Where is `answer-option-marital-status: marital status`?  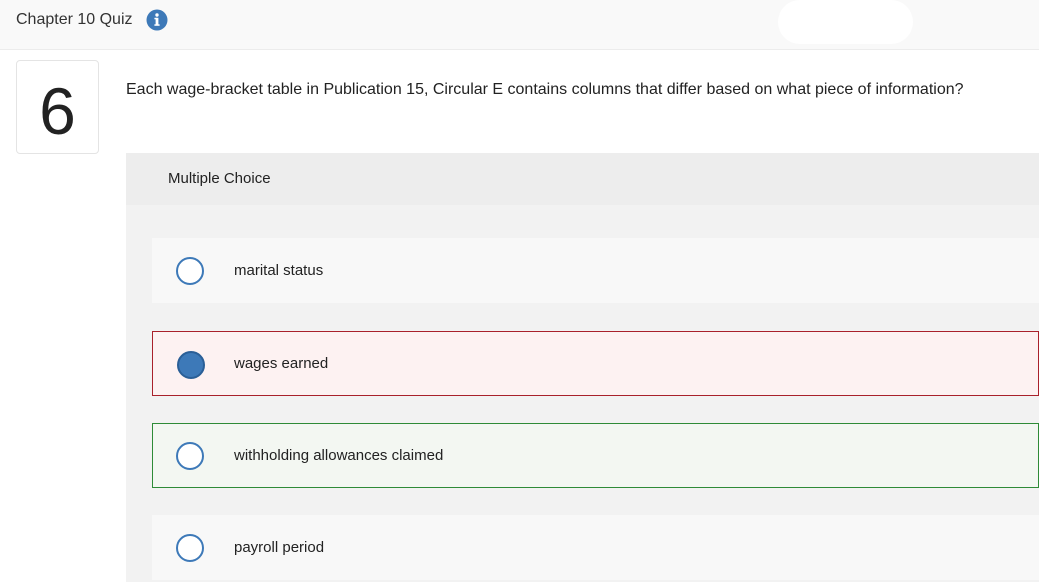
answer-option-marital-status: marital status is located at coordinates (595, 270).